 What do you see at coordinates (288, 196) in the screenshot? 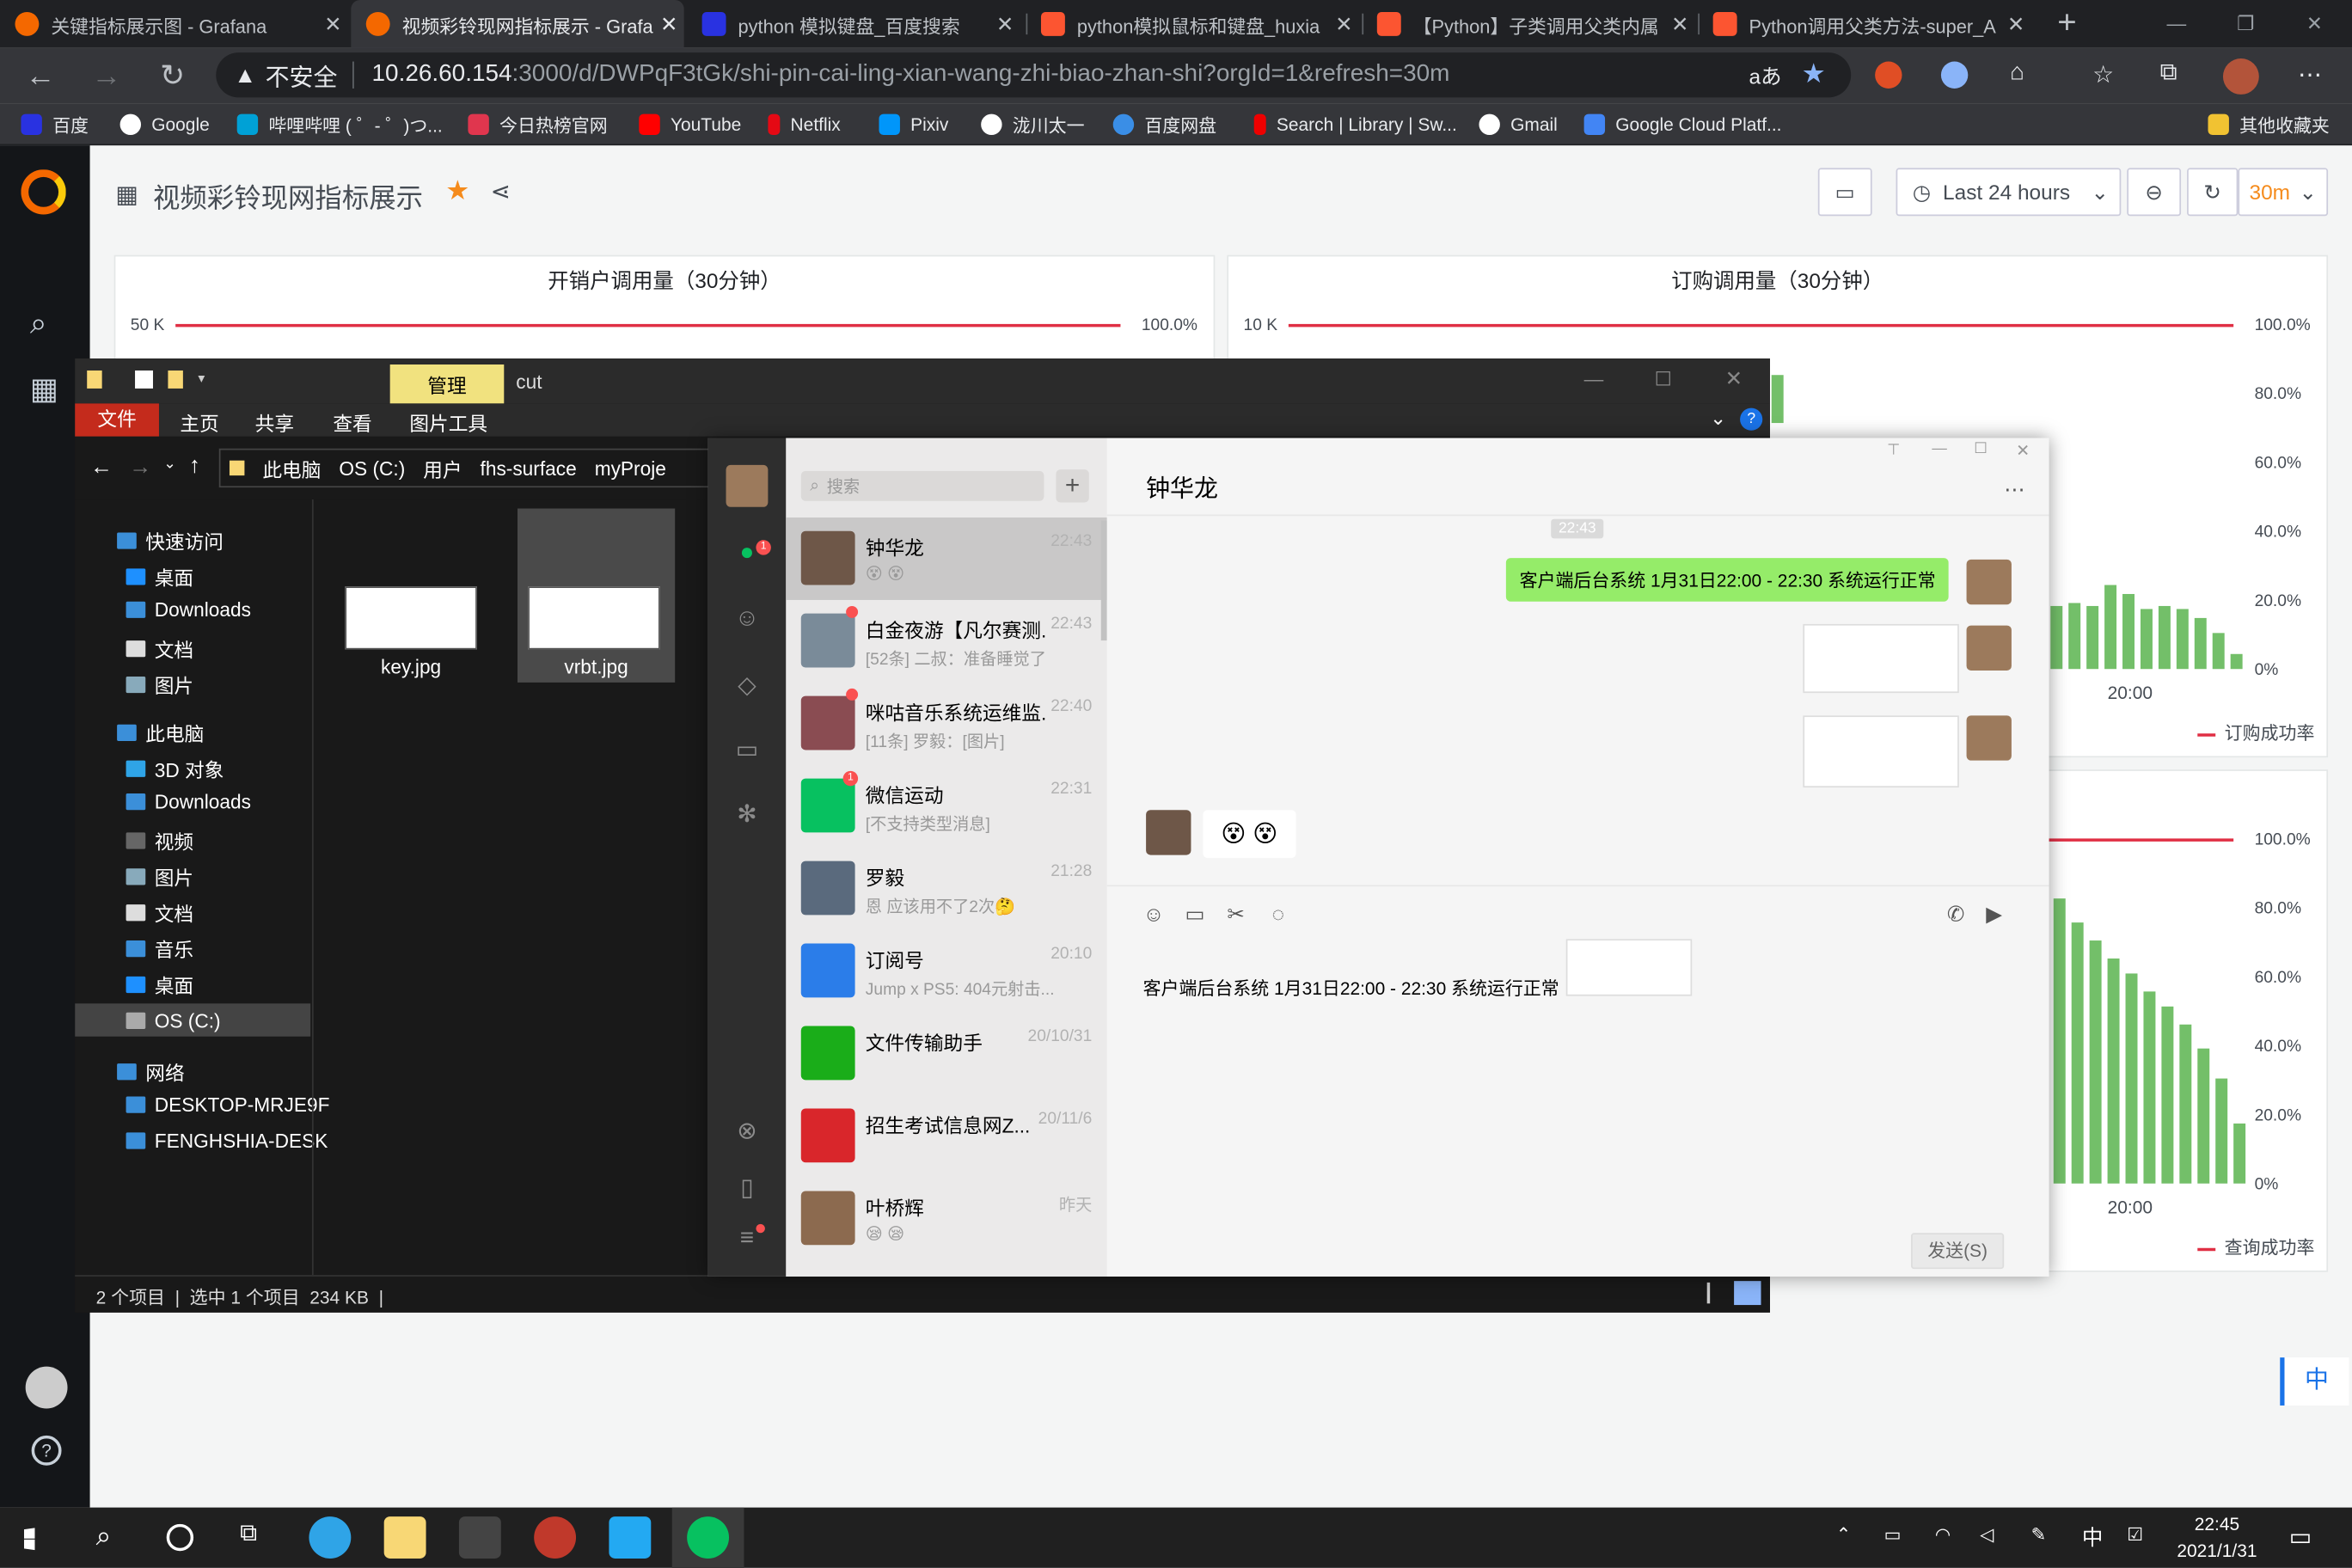
I see `dashboard-title: 视频彩铃现网指标展示` at bounding box center [288, 196].